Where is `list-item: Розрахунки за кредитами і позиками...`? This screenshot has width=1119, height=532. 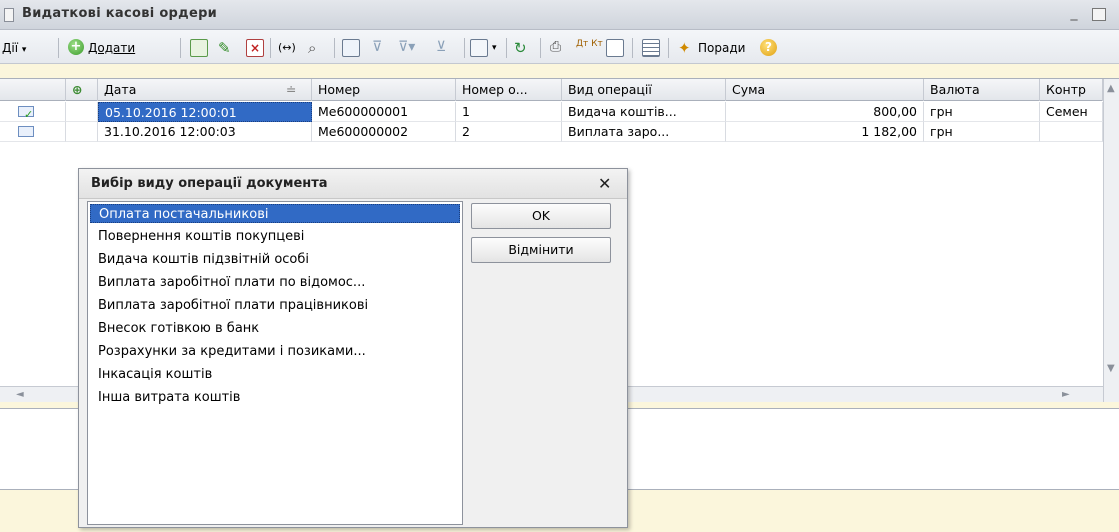 list-item: Розрахунки за кредитами і позиками... is located at coordinates (275, 351).